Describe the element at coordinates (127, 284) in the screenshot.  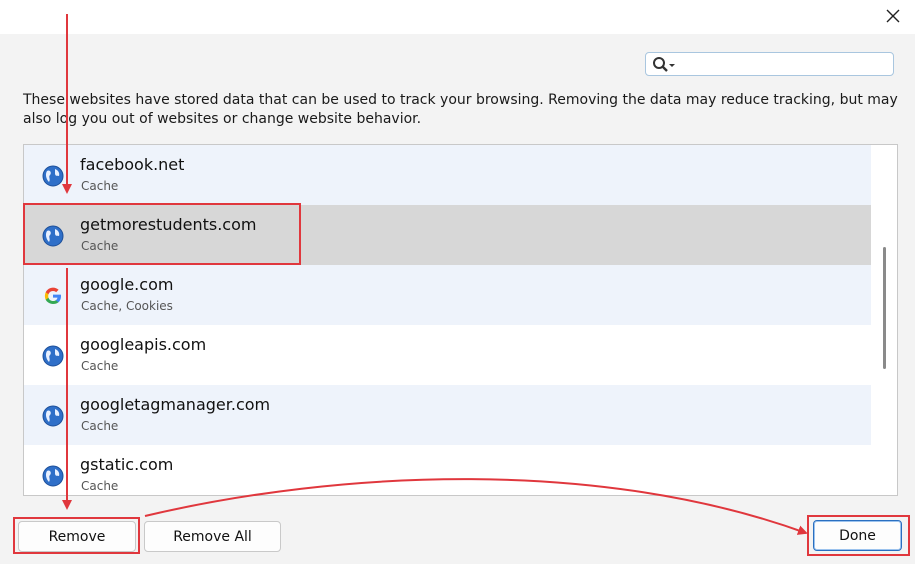
I see `site-name: google.com` at that location.